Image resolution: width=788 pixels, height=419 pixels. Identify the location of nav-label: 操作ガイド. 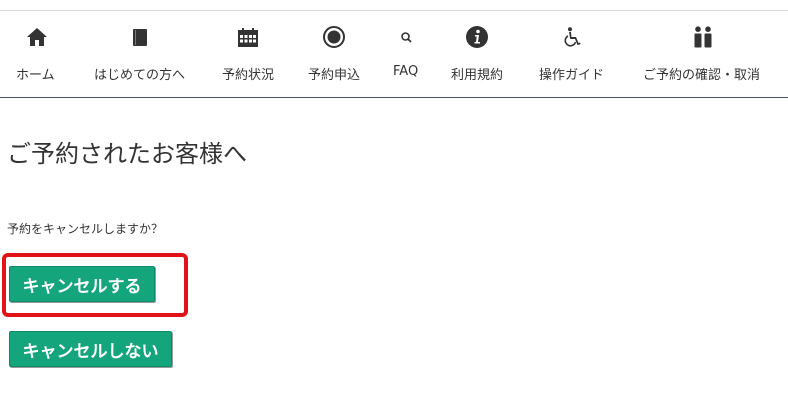
(572, 75).